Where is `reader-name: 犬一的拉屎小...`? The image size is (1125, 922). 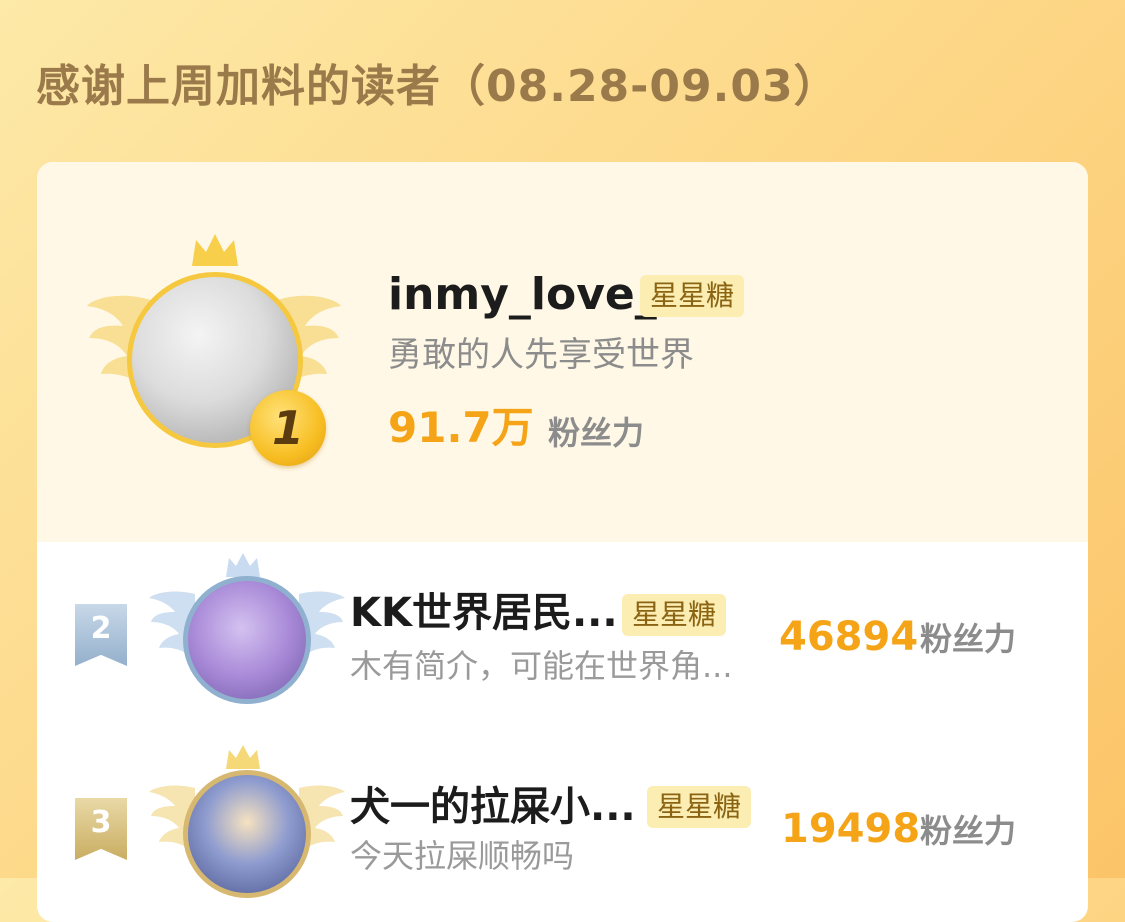 reader-name: 犬一的拉屎小... is located at coordinates (493, 807).